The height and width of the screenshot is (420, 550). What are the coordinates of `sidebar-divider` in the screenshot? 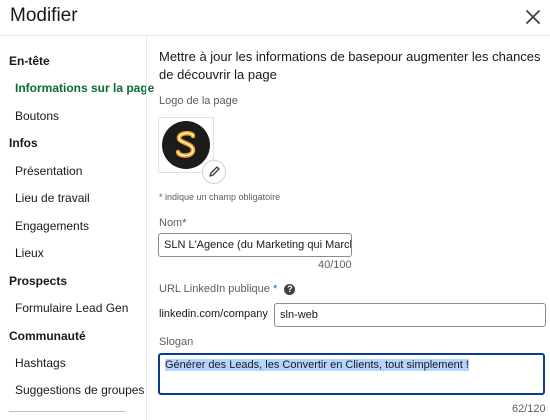 It's located at (146, 228).